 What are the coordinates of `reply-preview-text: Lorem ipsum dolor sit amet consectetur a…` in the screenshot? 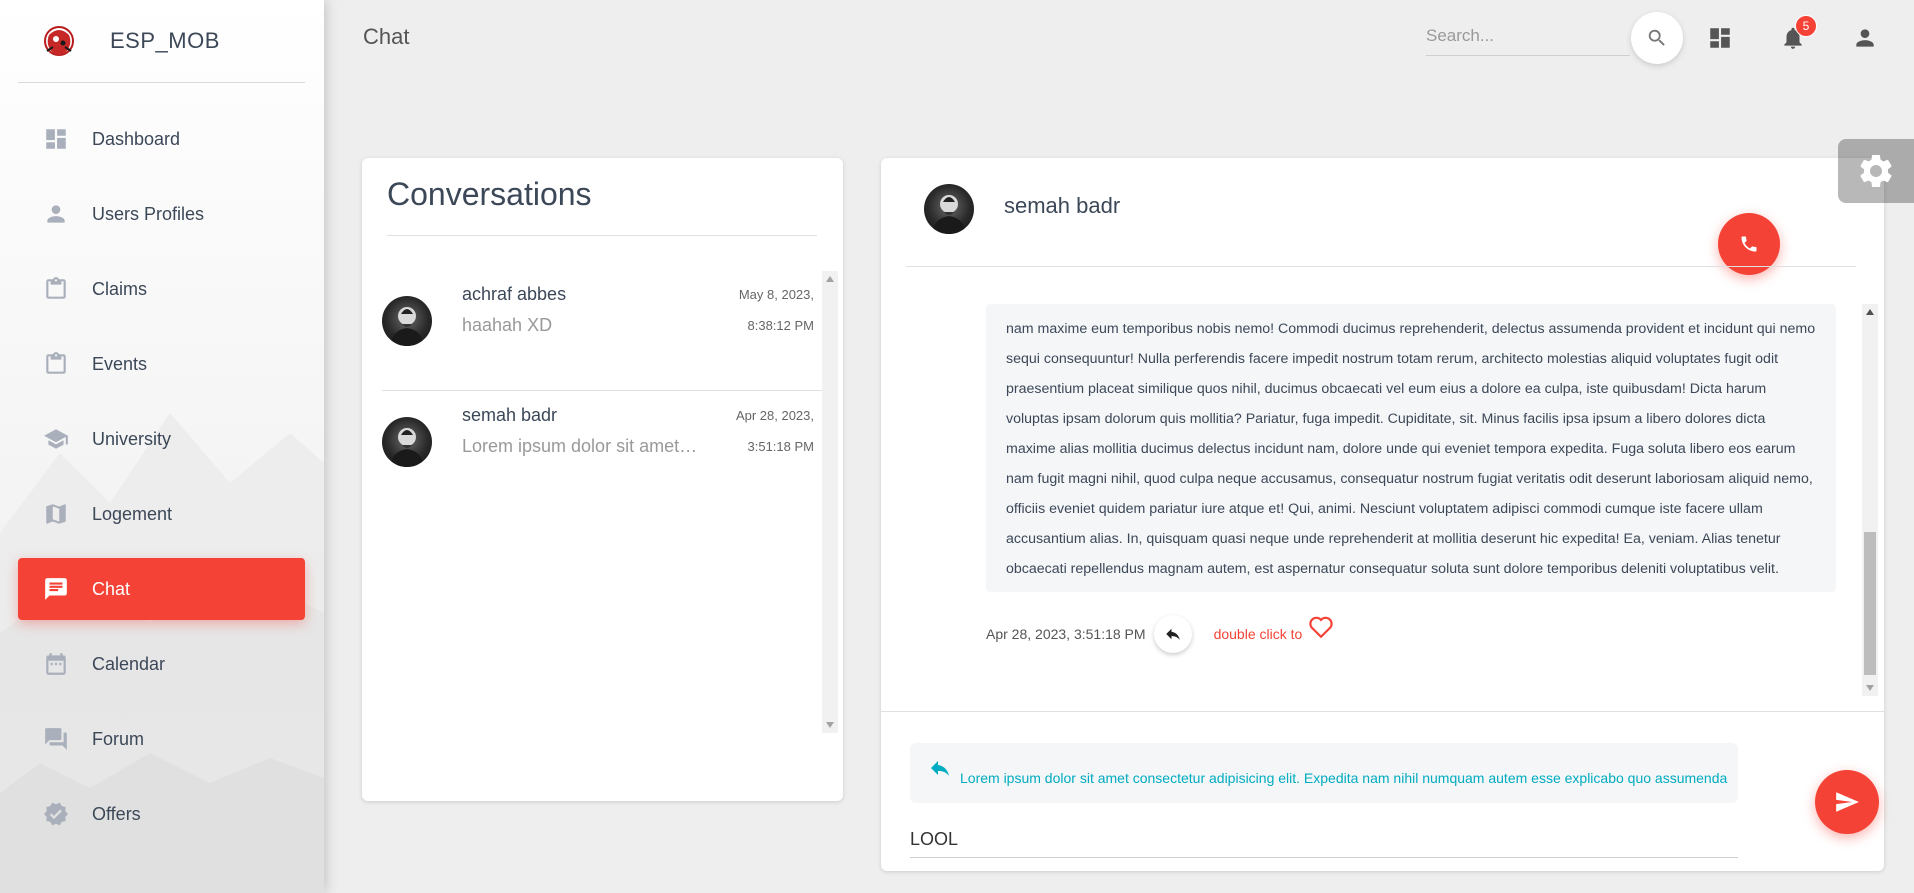 It's located at (1344, 778).